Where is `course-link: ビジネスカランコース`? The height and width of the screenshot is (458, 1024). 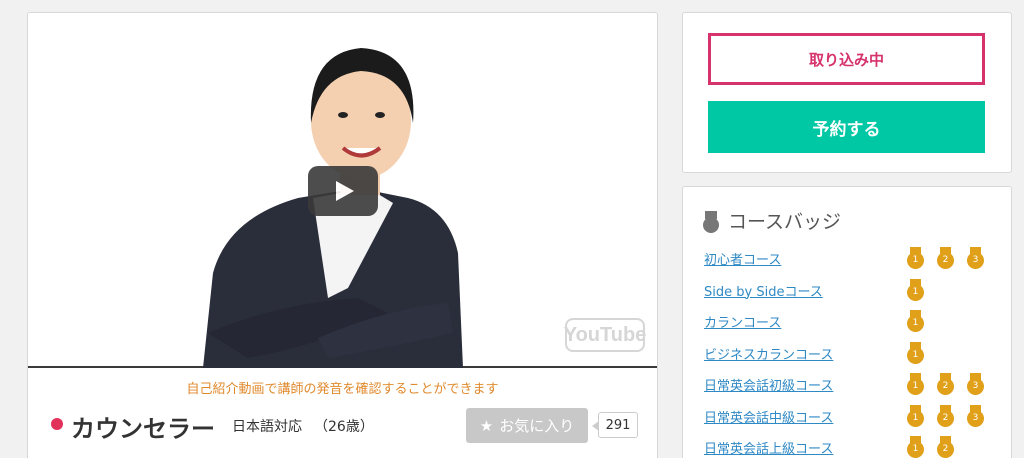
course-link: ビジネスカランコース is located at coordinates (768, 353).